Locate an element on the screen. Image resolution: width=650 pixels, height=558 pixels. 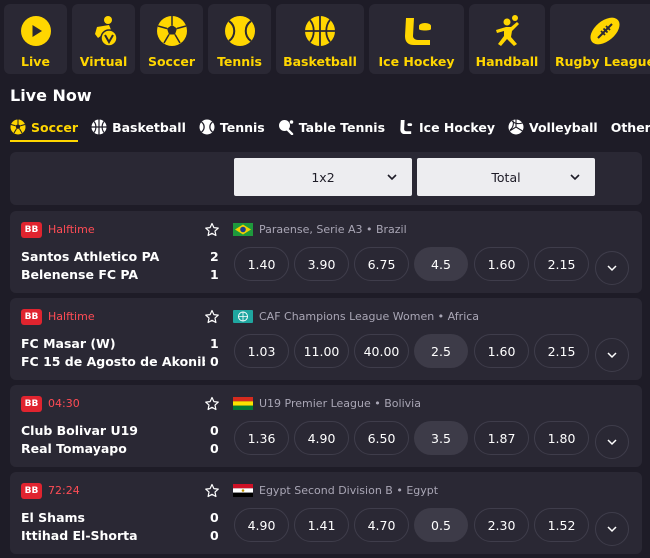
market-select-1x2: 1x2 is located at coordinates (323, 177).